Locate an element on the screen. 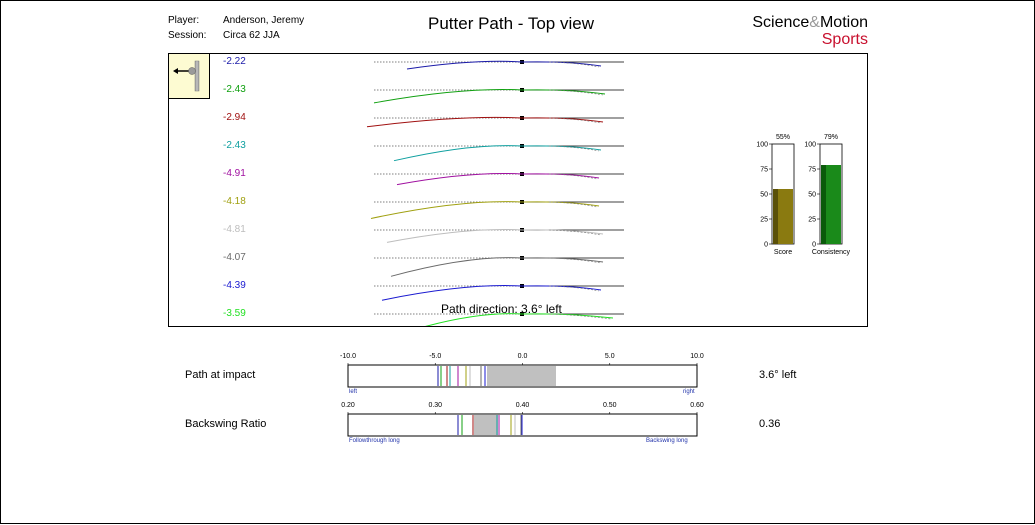 The height and width of the screenshot is (525, 1035). gauges is located at coordinates (522, 400).